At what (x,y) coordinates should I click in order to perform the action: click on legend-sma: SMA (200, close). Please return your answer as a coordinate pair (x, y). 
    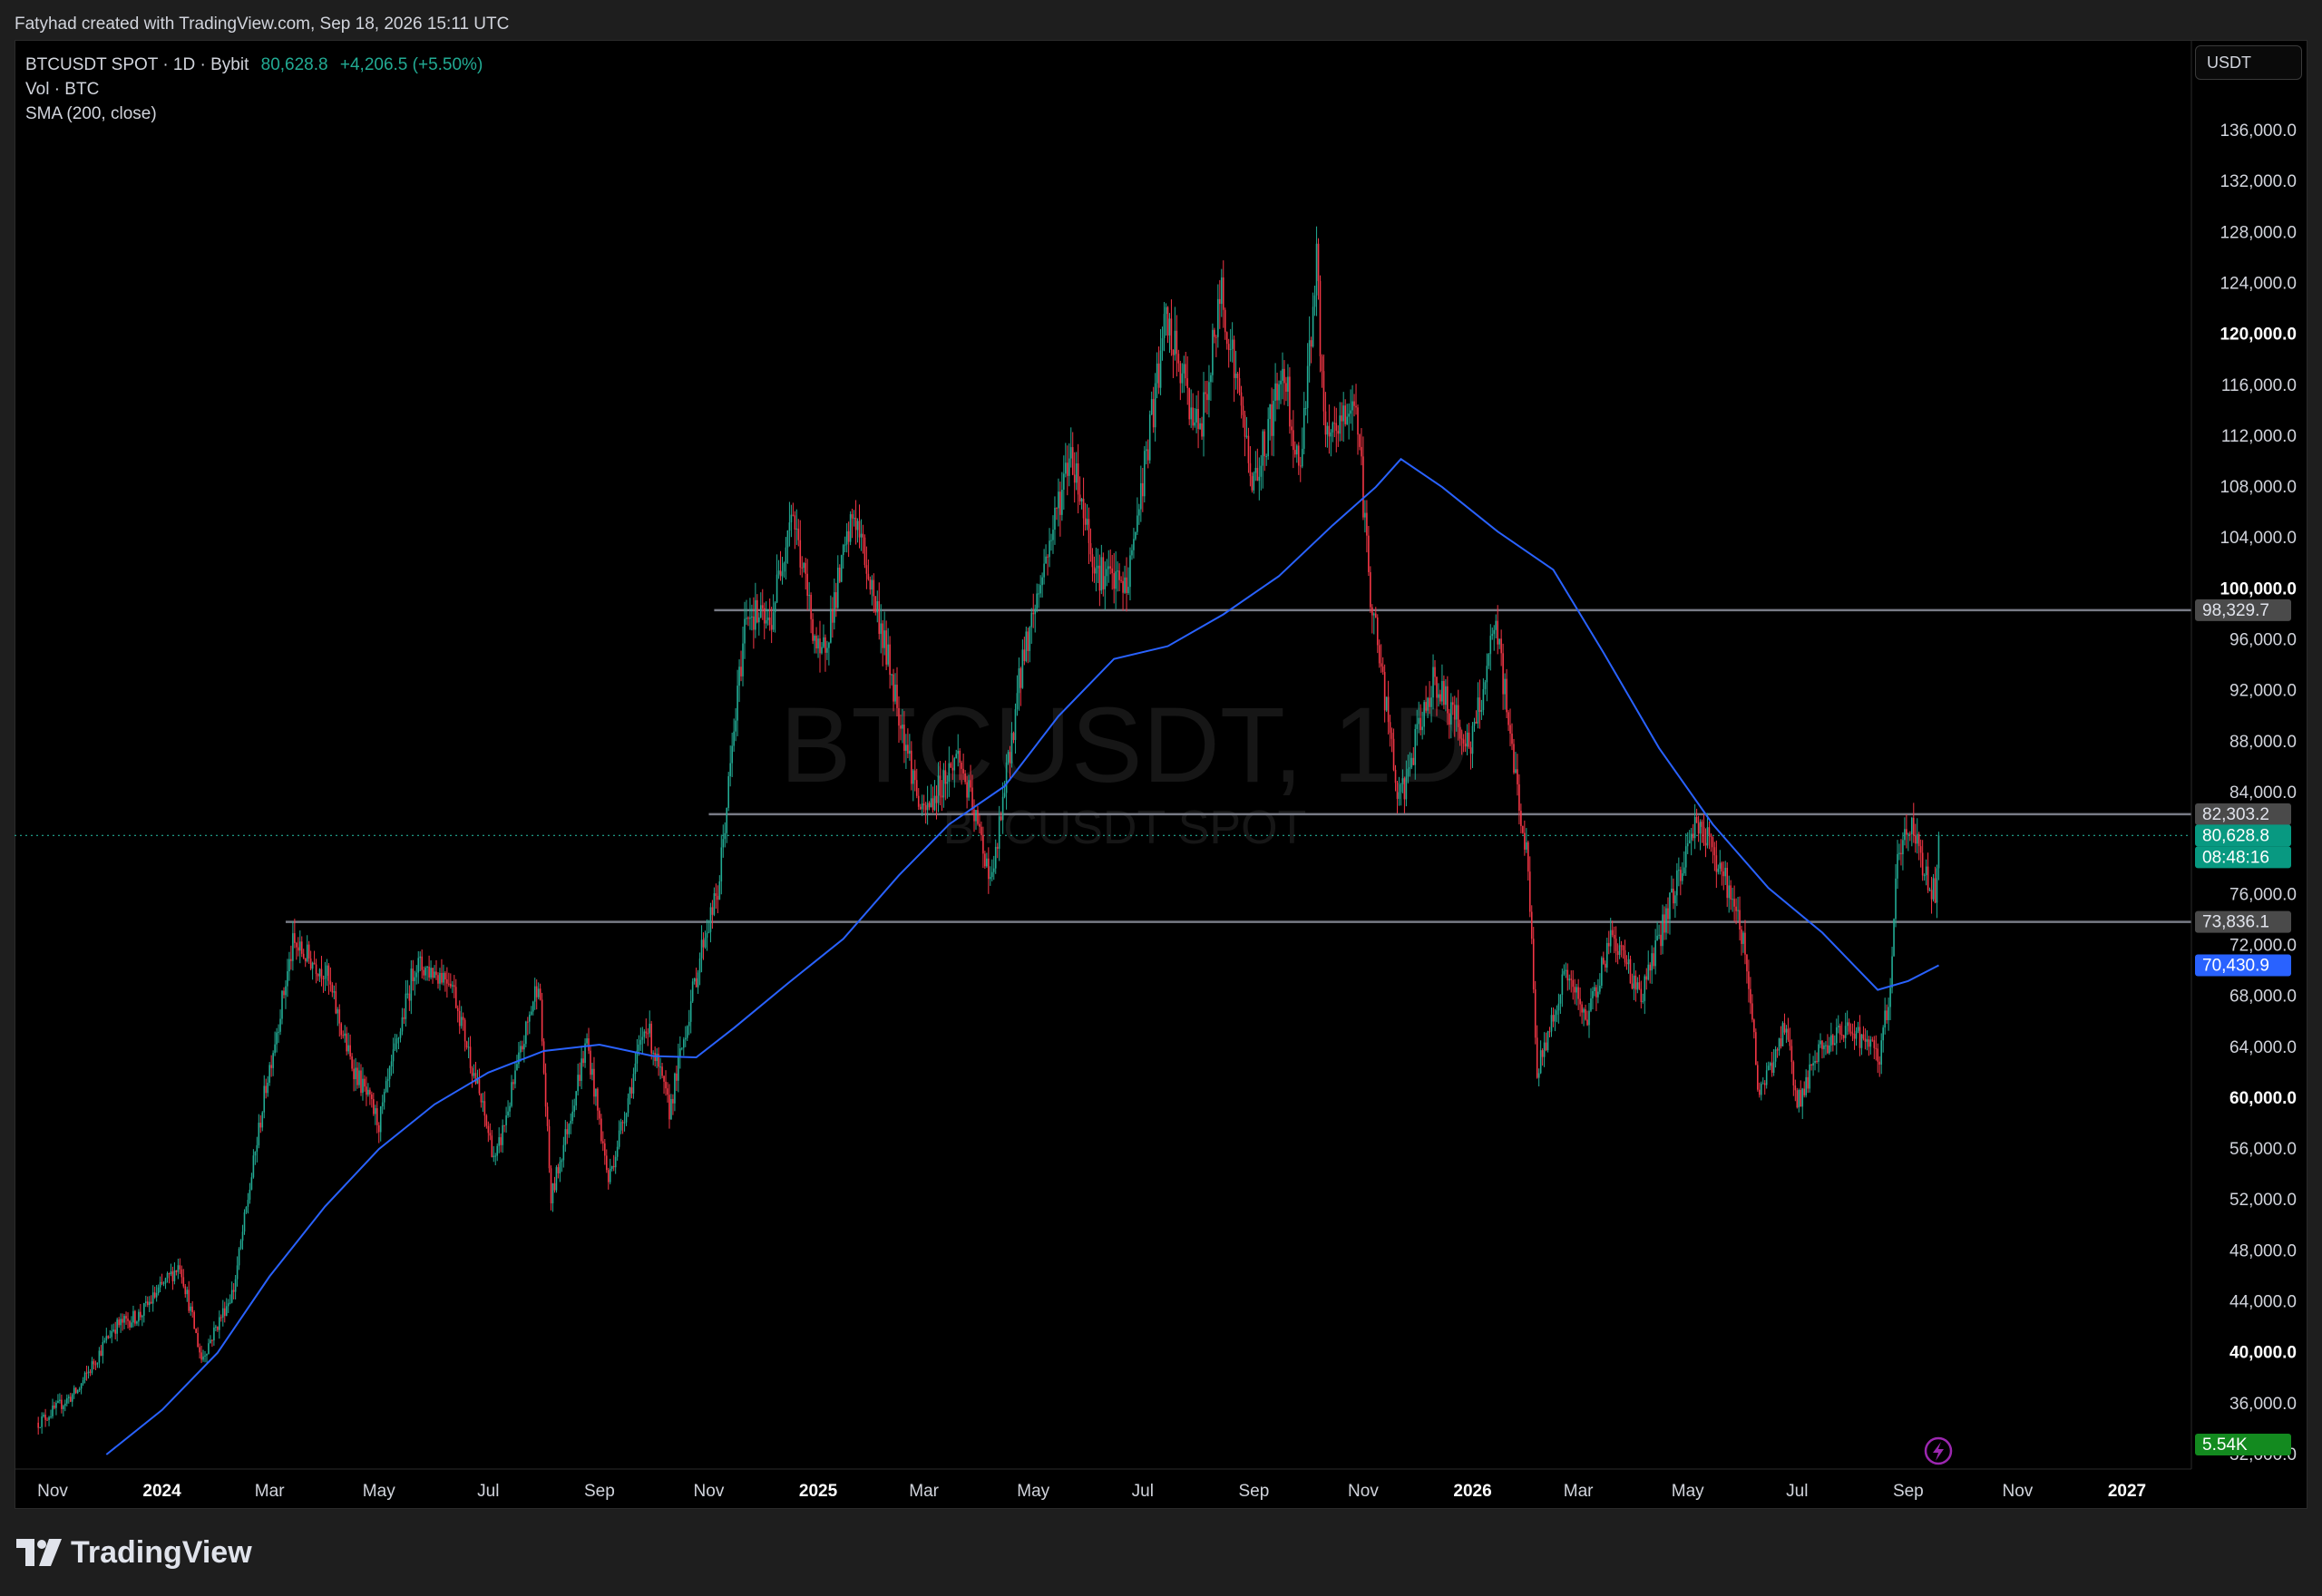
    Looking at the image, I should click on (254, 114).